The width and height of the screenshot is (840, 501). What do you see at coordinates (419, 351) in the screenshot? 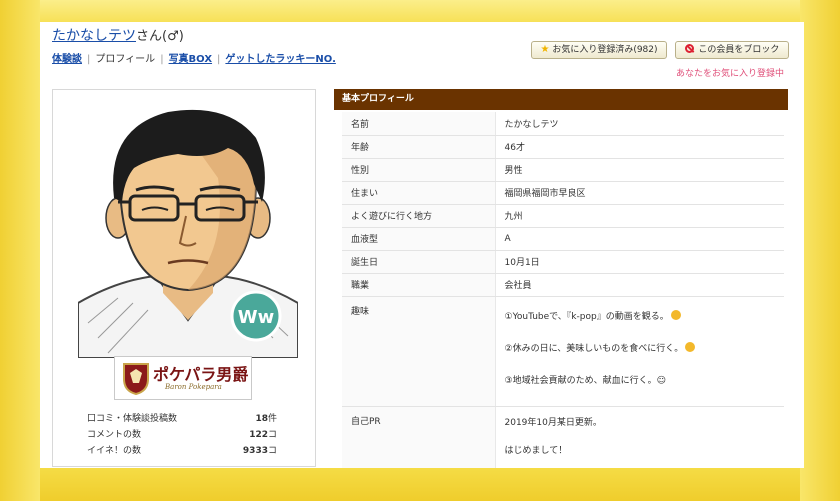
I see `hobby-label: 趣味` at bounding box center [419, 351].